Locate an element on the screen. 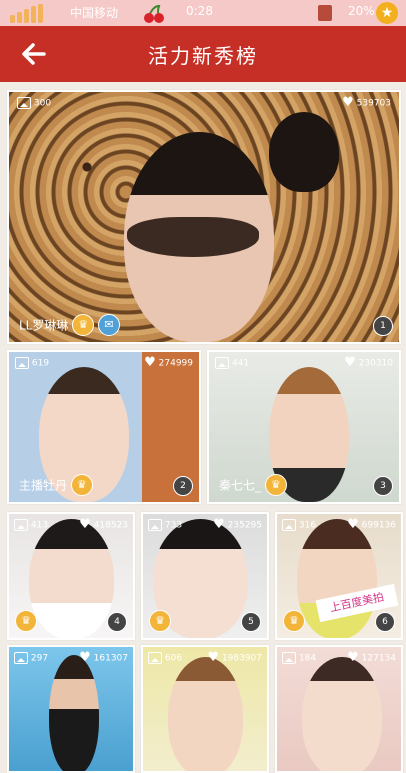 The image size is (406, 773). user-name: 主播牡丹 is located at coordinates (43, 485).